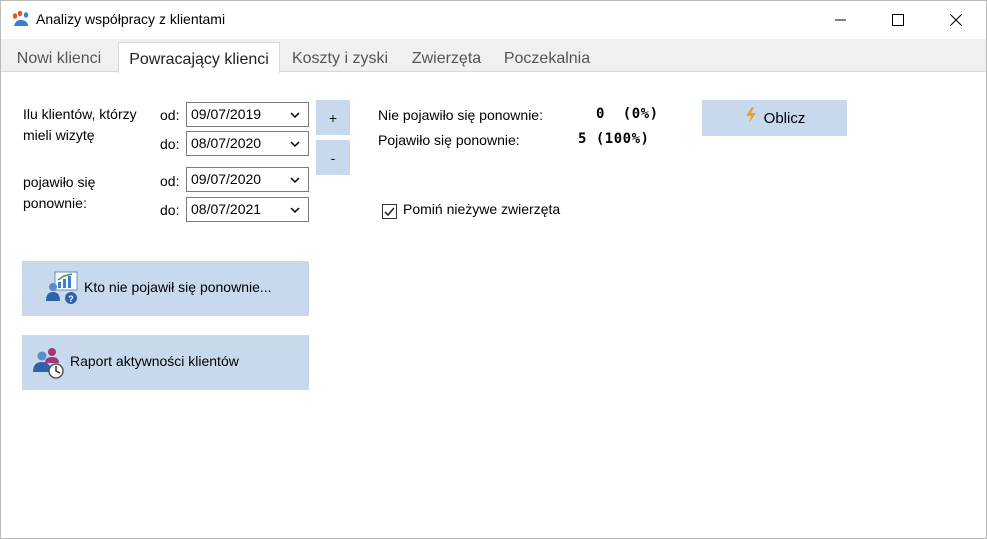 The image size is (987, 539). Describe the element at coordinates (226, 209) in the screenshot. I see `date-value: 08/07/2021` at that location.